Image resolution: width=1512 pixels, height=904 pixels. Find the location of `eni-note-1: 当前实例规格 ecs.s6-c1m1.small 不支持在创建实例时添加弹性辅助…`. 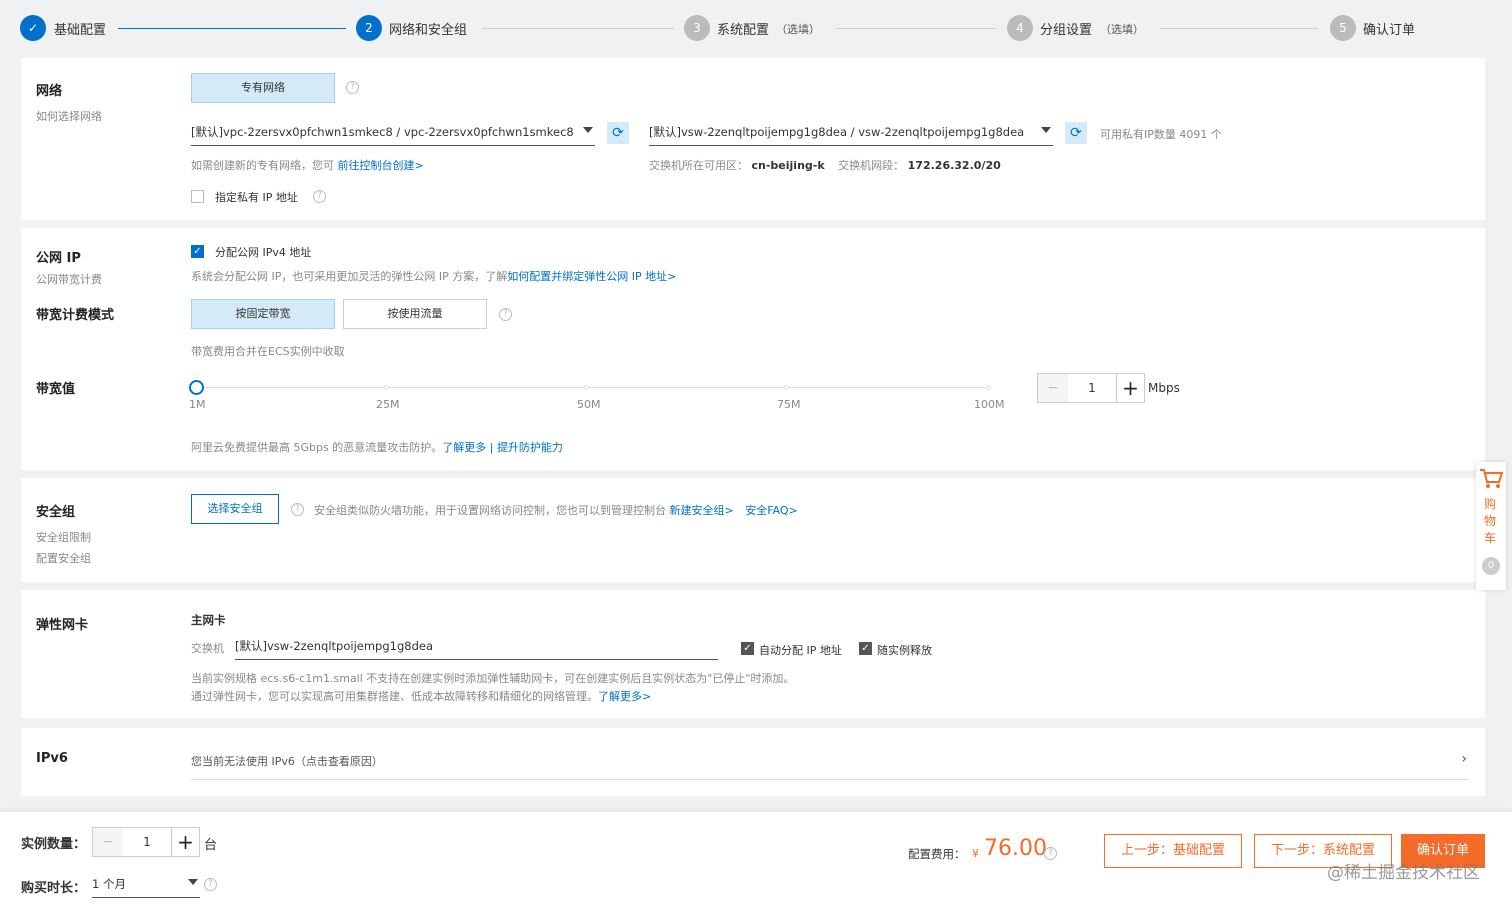

eni-note-1: 当前实例规格 ecs.s6-c1m1.small 不支持在创建实例时添加弹性辅助… is located at coordinates (493, 678).